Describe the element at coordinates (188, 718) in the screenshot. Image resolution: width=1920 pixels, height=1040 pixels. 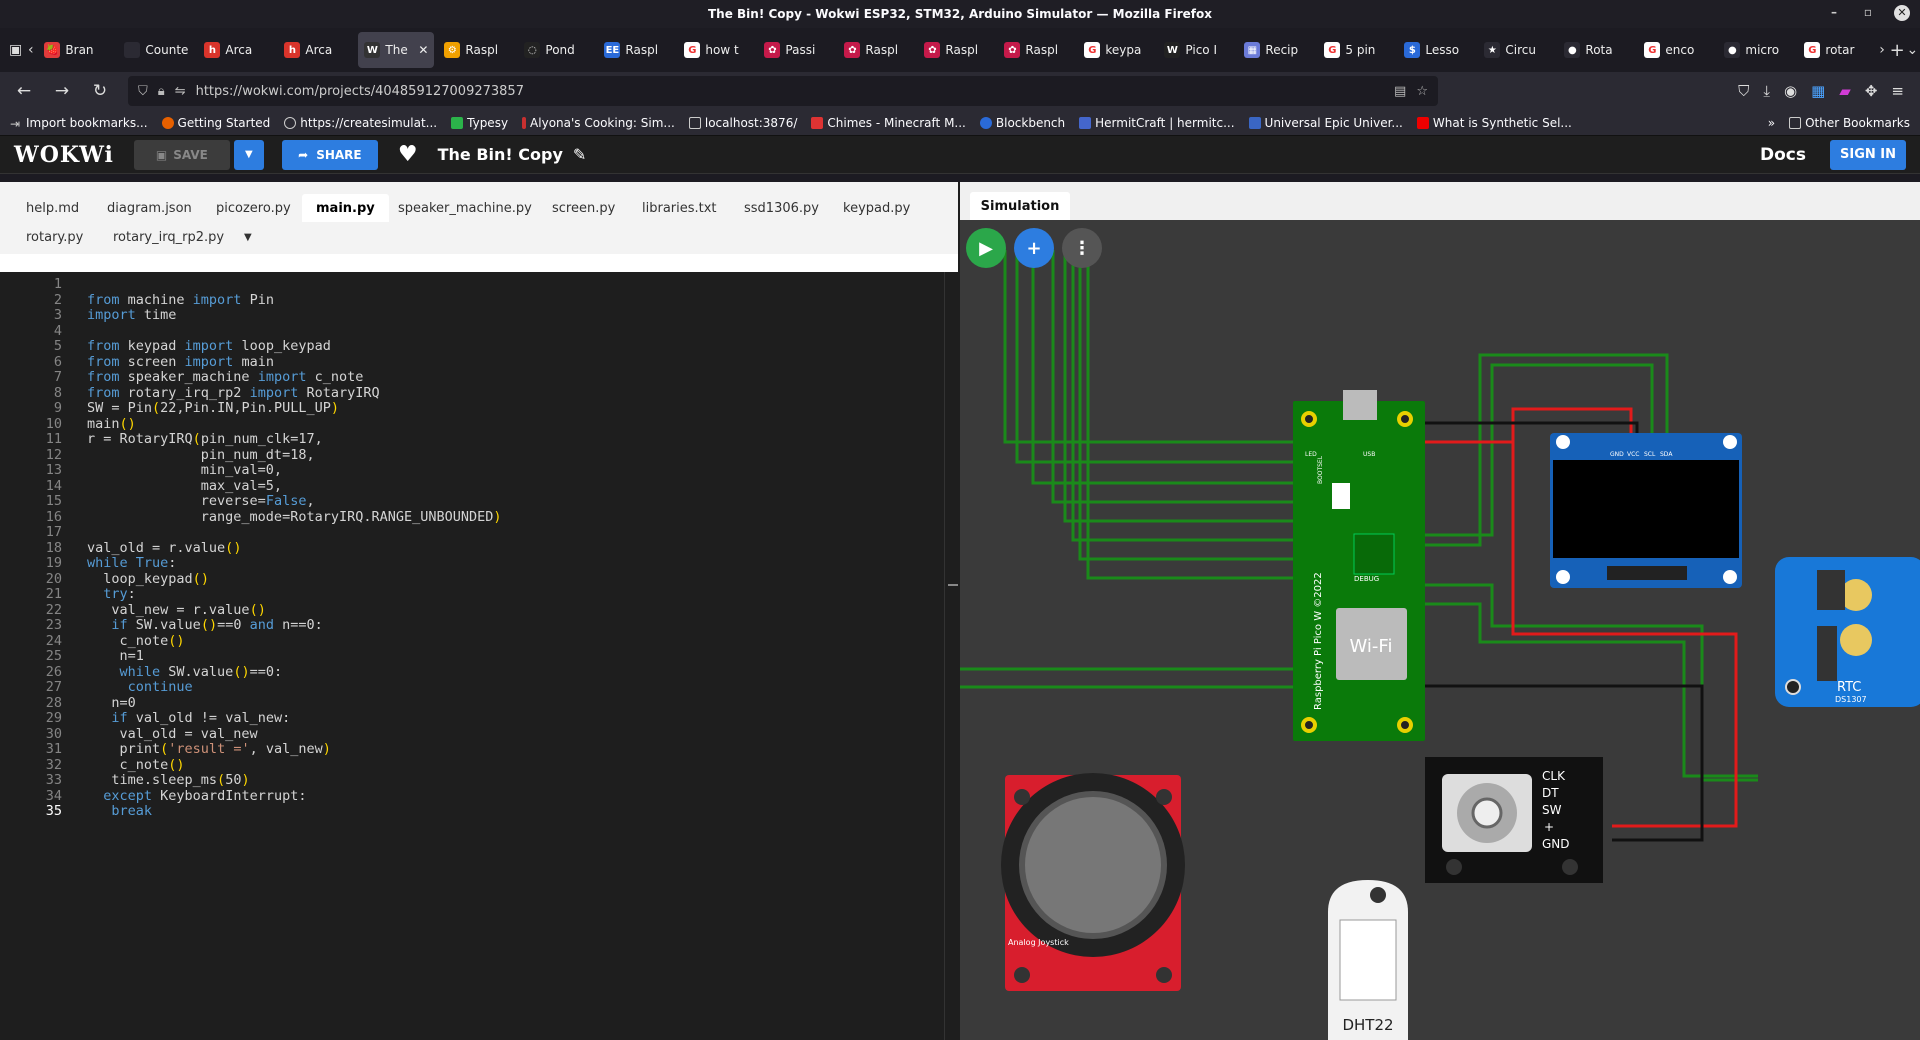
I see `code-line: if val_old != val_new:` at that location.